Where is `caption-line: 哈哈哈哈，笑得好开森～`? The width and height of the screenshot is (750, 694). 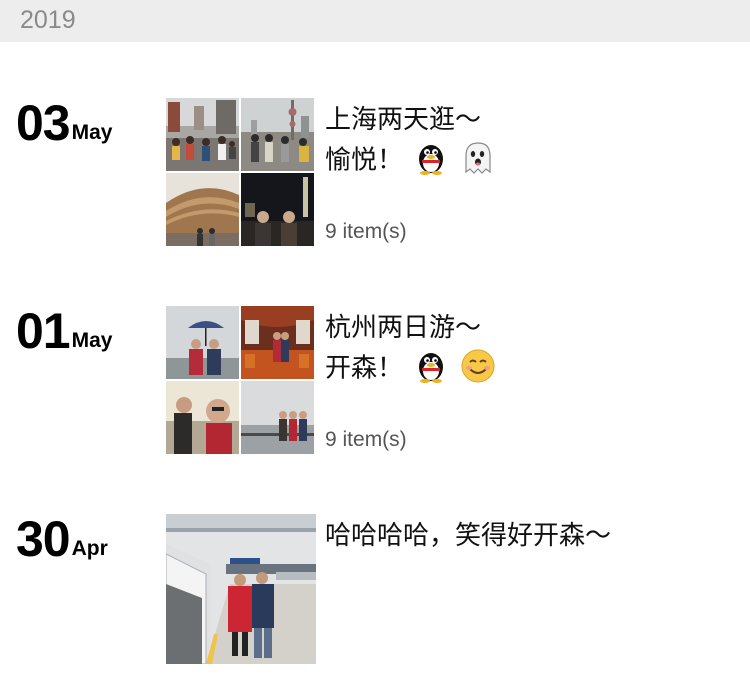 caption-line: 哈哈哈哈，笑得好开森～ is located at coordinates (468, 536).